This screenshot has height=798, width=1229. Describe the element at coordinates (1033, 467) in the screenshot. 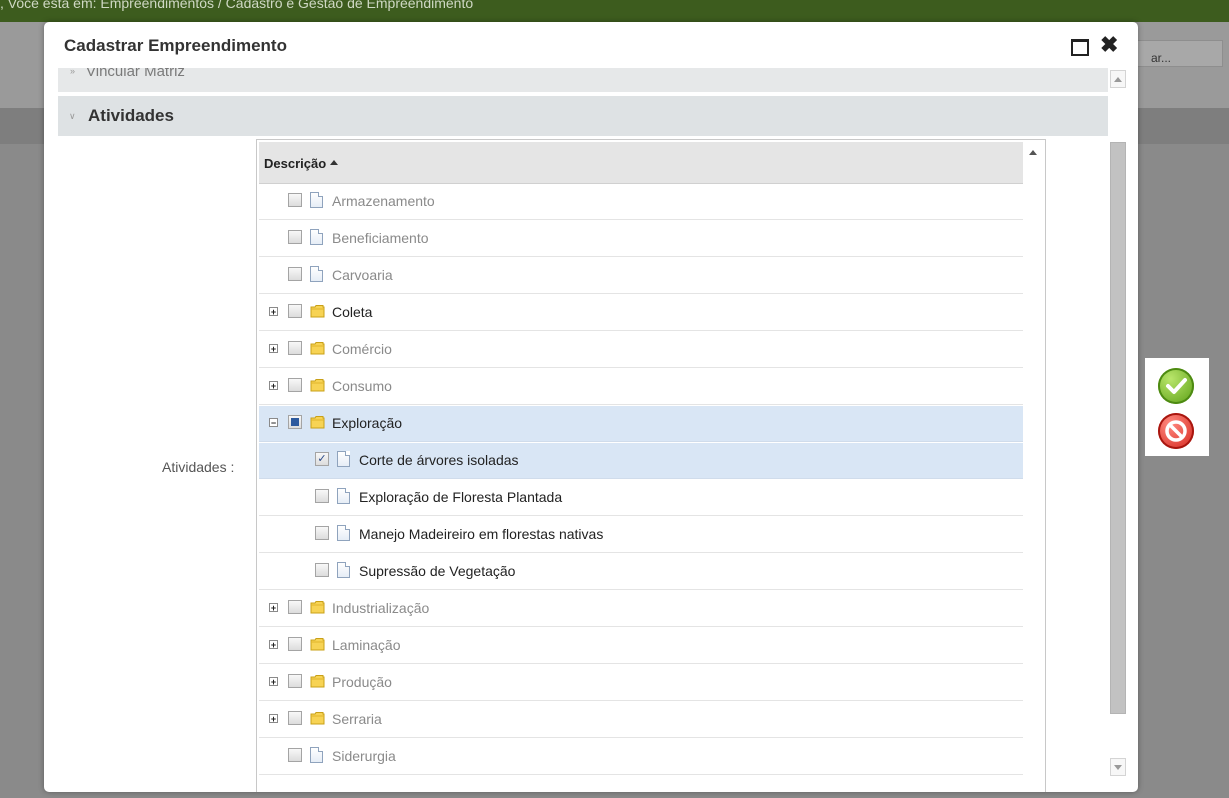

I see `grid-scrollbar` at that location.